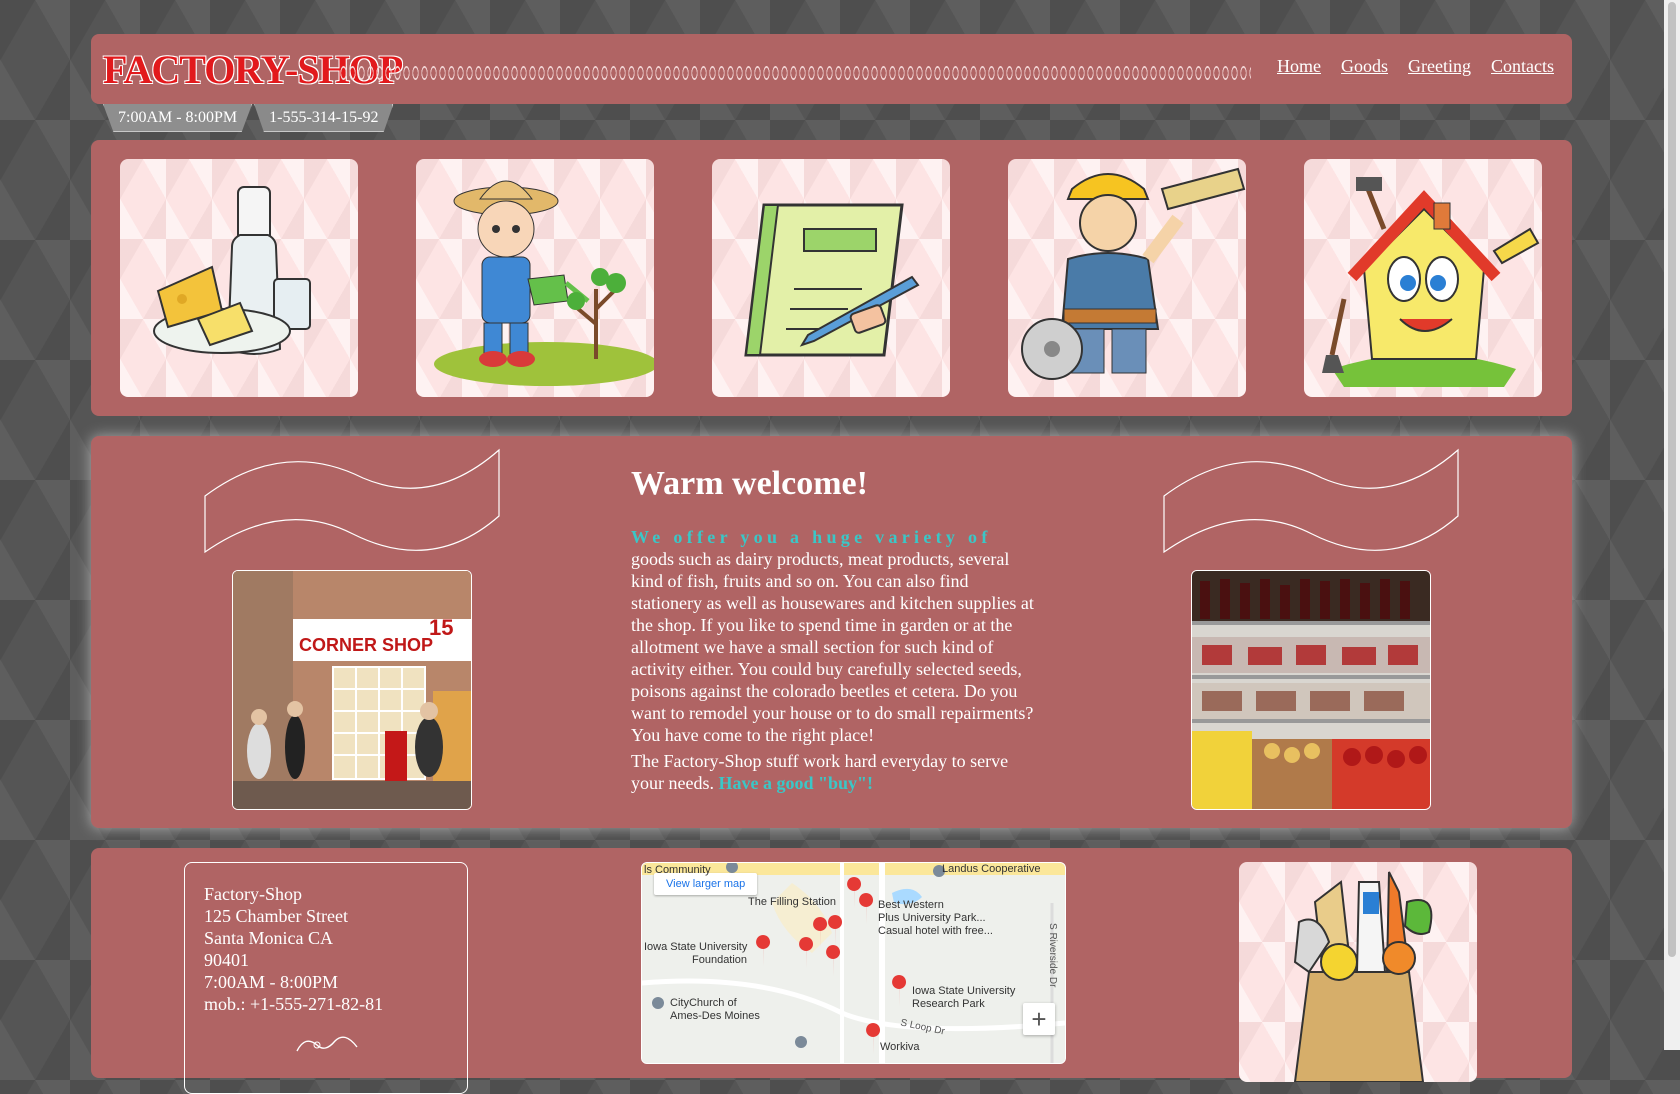 Image resolution: width=1680 pixels, height=1094 pixels. Describe the element at coordinates (795, 72) in the screenshot. I see `decorative-coil` at that location.